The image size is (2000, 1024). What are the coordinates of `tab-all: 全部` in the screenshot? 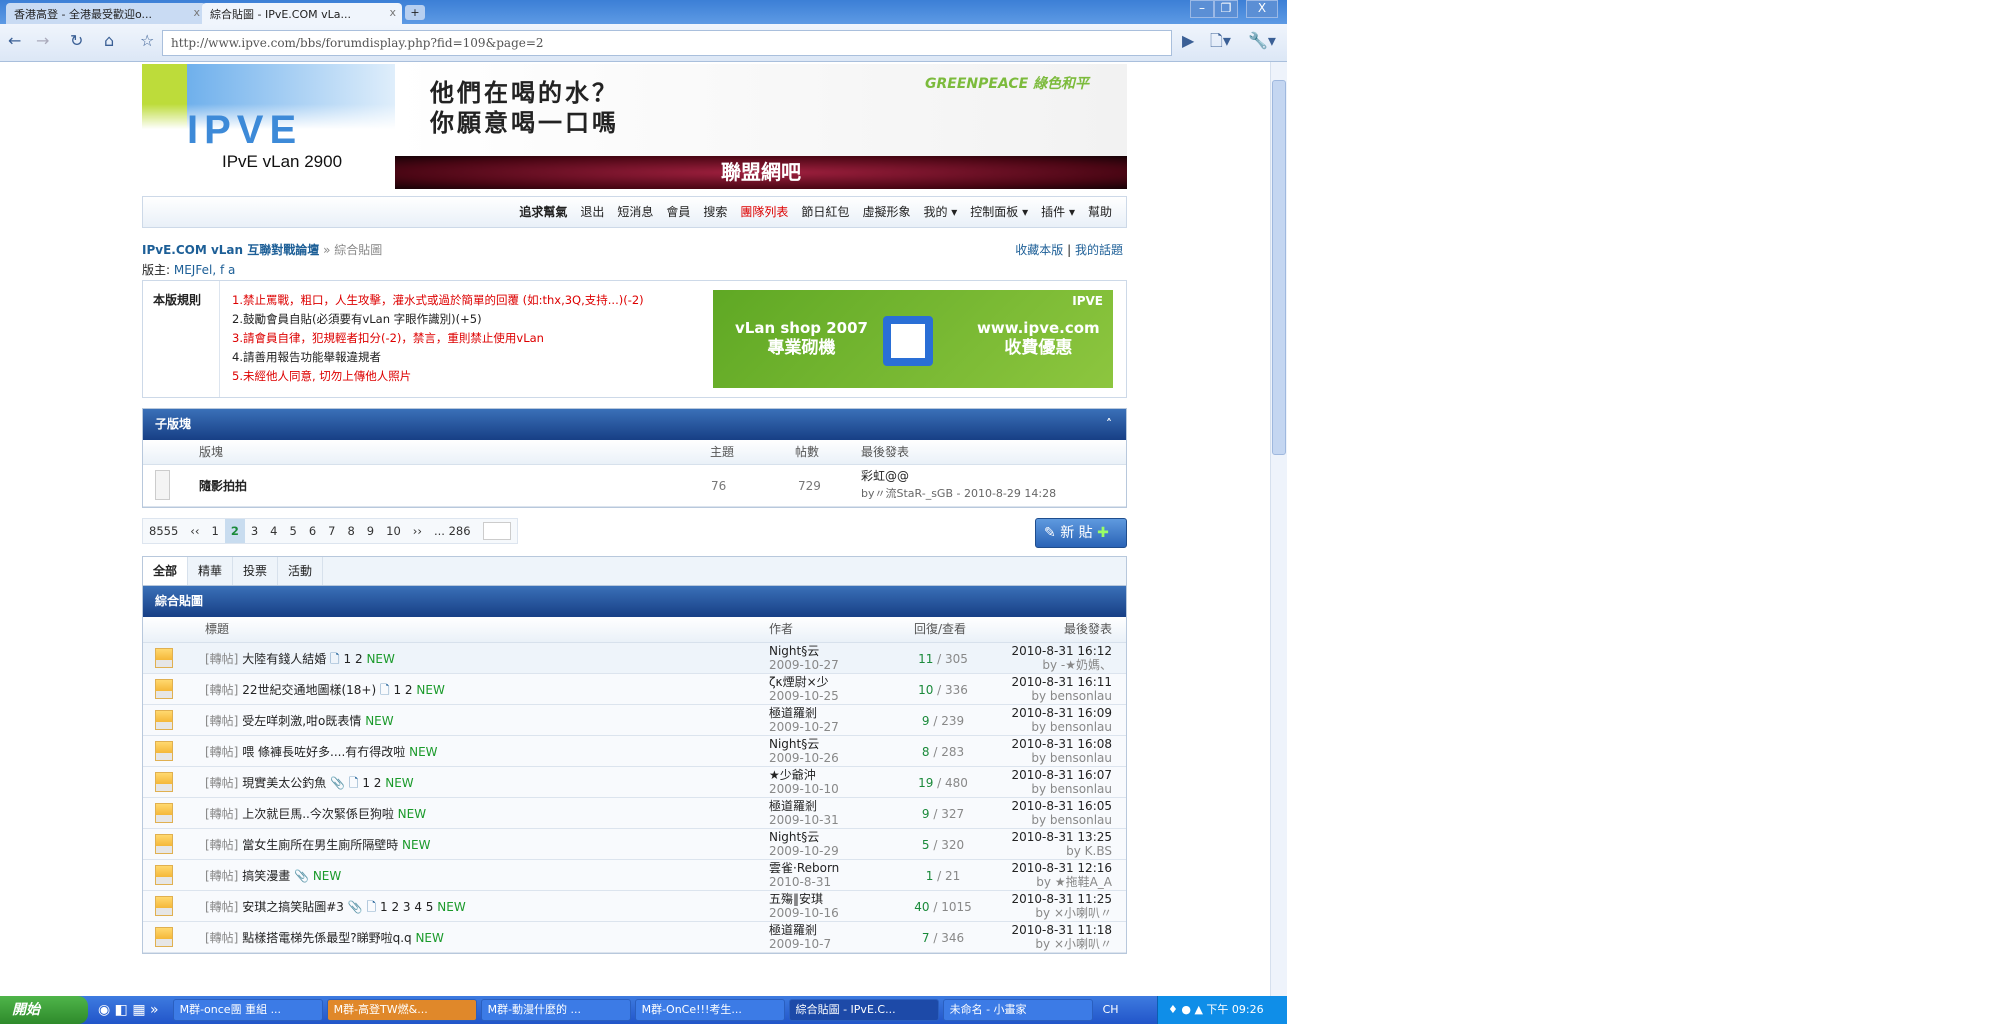 It's located at (166, 571).